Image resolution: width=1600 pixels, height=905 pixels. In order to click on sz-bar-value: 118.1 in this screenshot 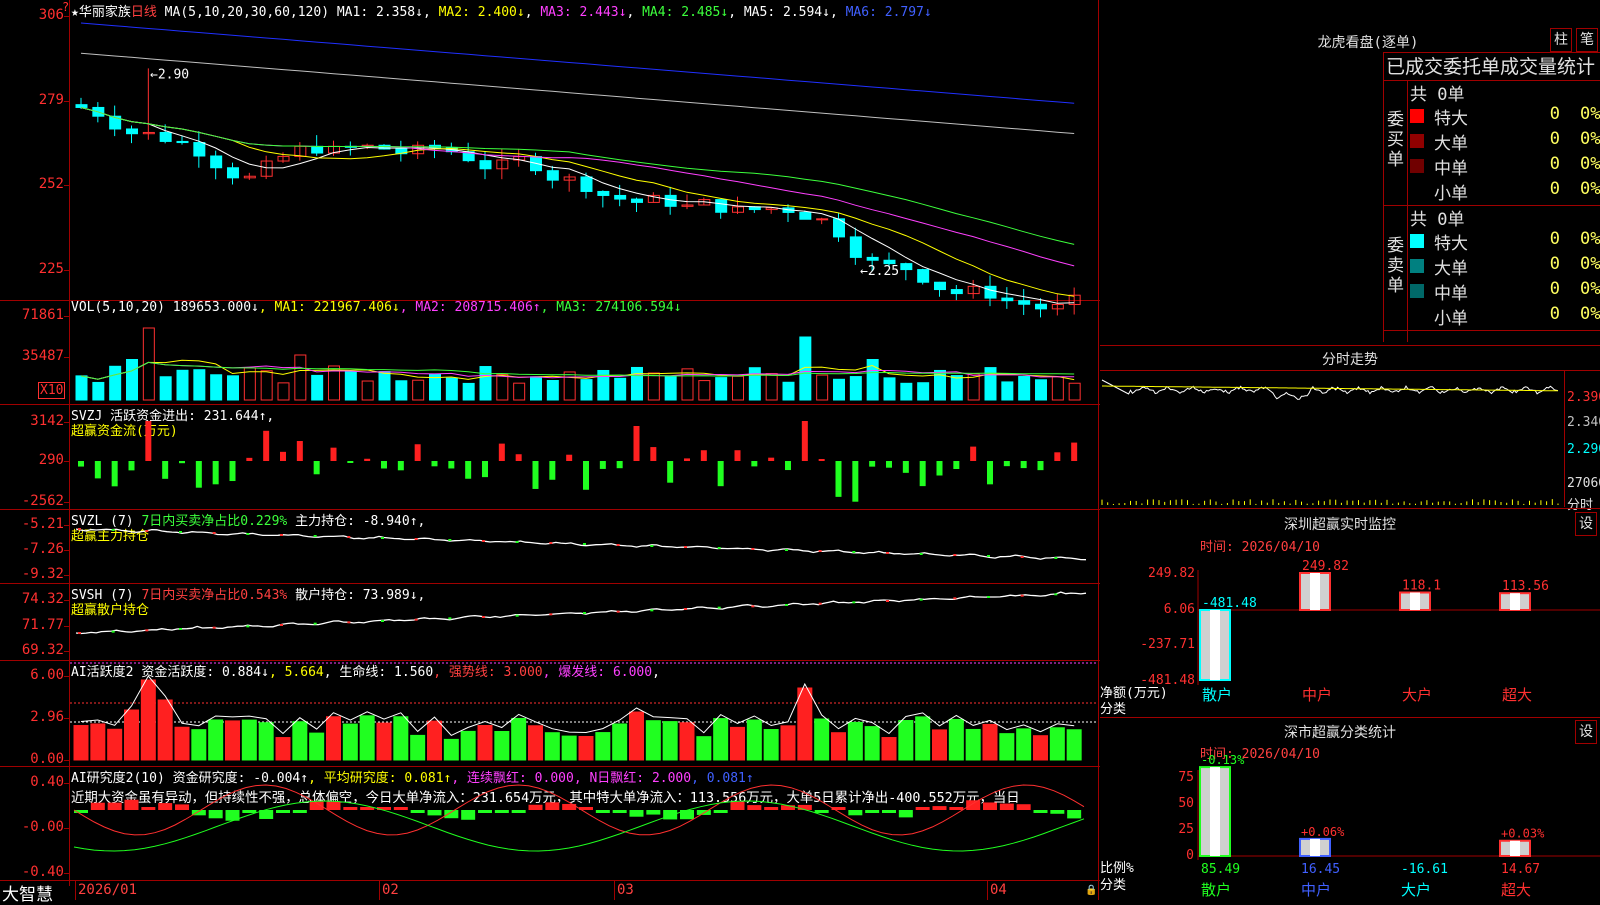, I will do `click(1421, 586)`.